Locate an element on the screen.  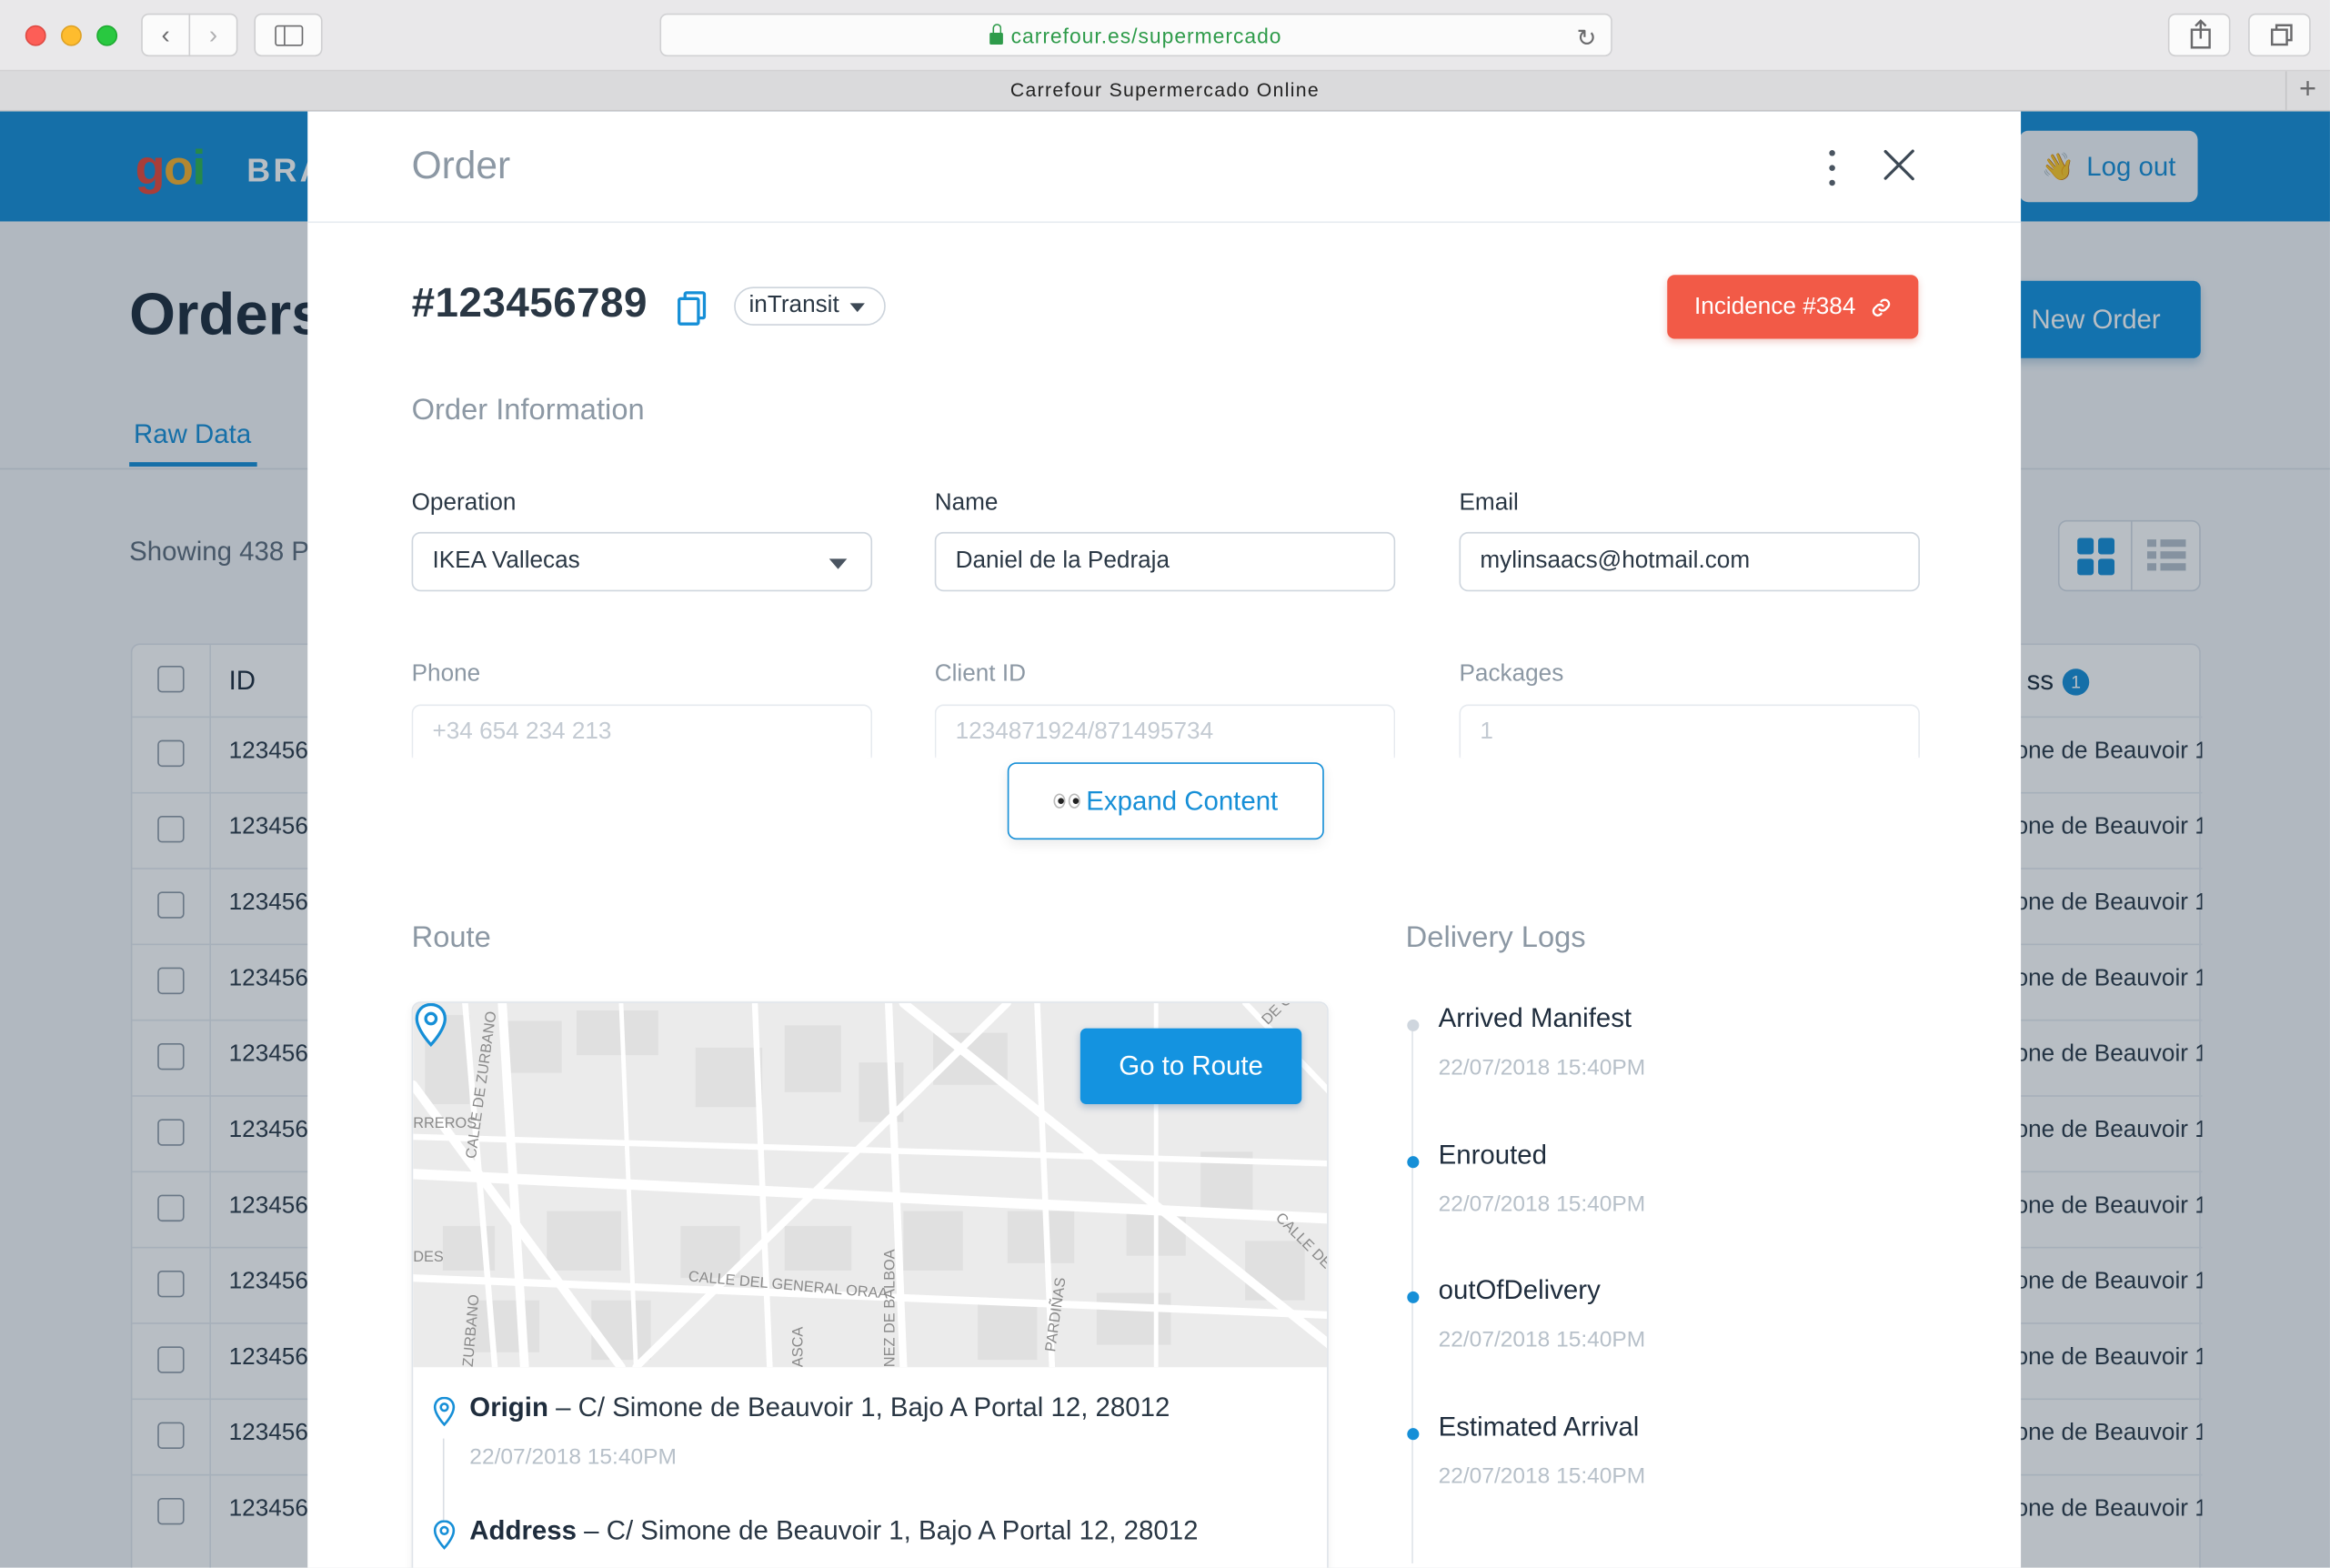
share-icon is located at coordinates (2200, 34).